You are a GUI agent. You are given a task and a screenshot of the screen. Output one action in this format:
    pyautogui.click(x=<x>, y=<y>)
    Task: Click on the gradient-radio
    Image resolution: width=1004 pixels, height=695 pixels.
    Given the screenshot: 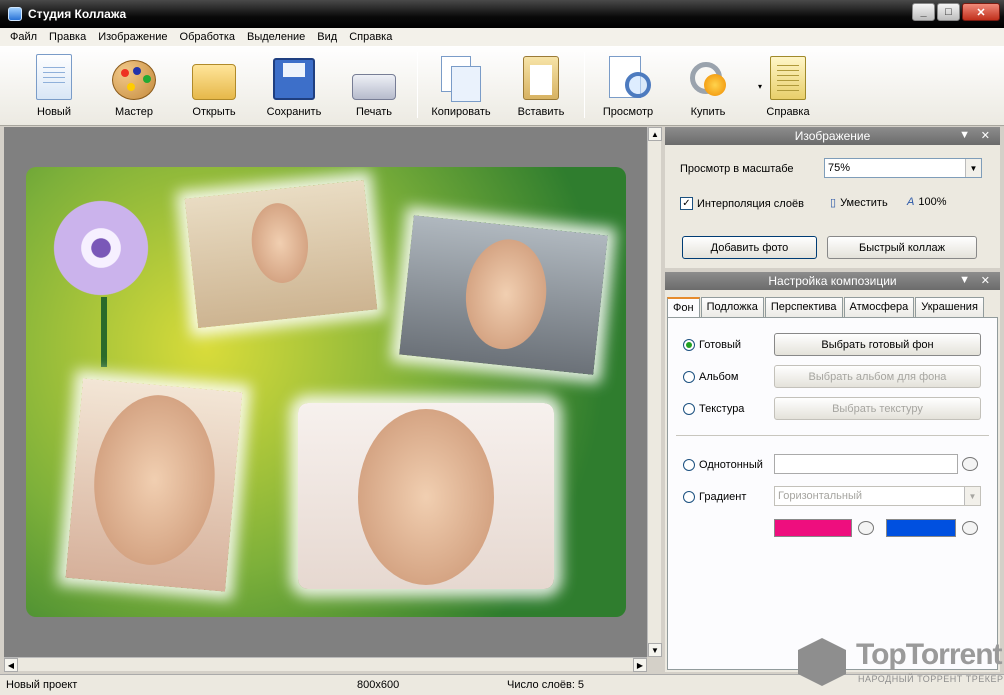 What is the action you would take?
    pyautogui.click(x=689, y=497)
    